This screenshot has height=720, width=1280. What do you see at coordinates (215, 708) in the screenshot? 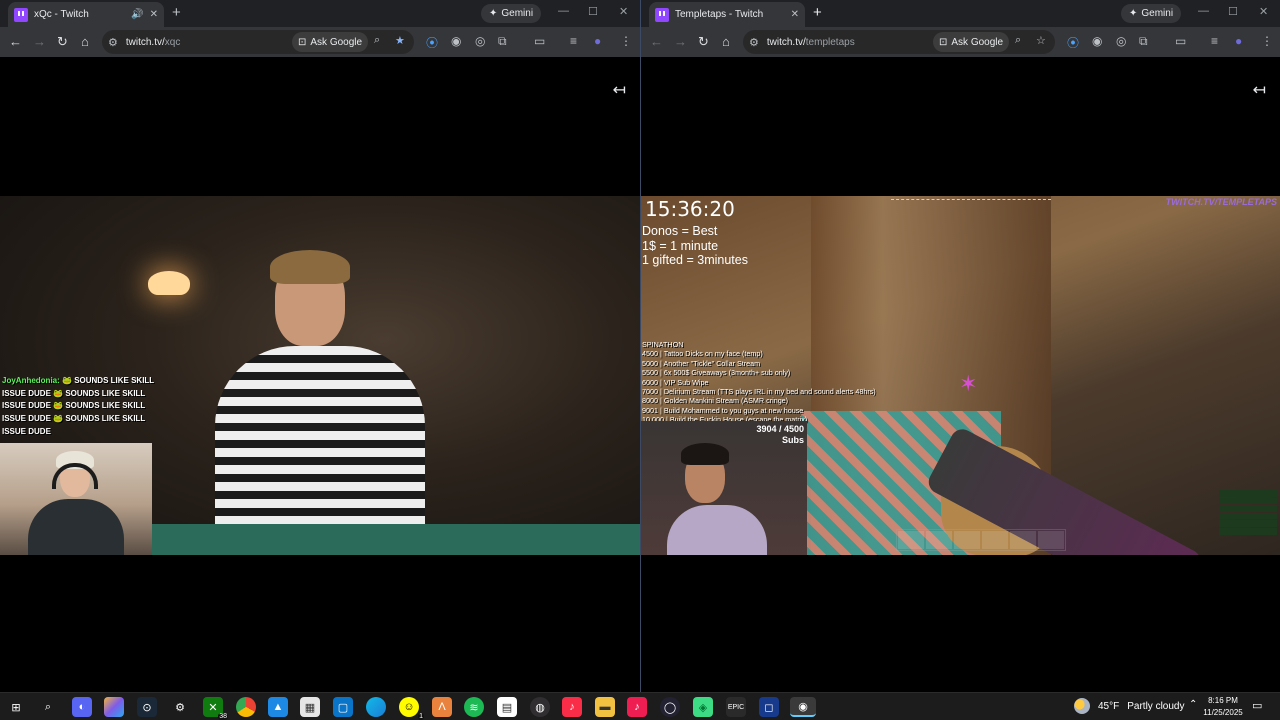
I see `xbox-icon: ✕ 38` at bounding box center [215, 708].